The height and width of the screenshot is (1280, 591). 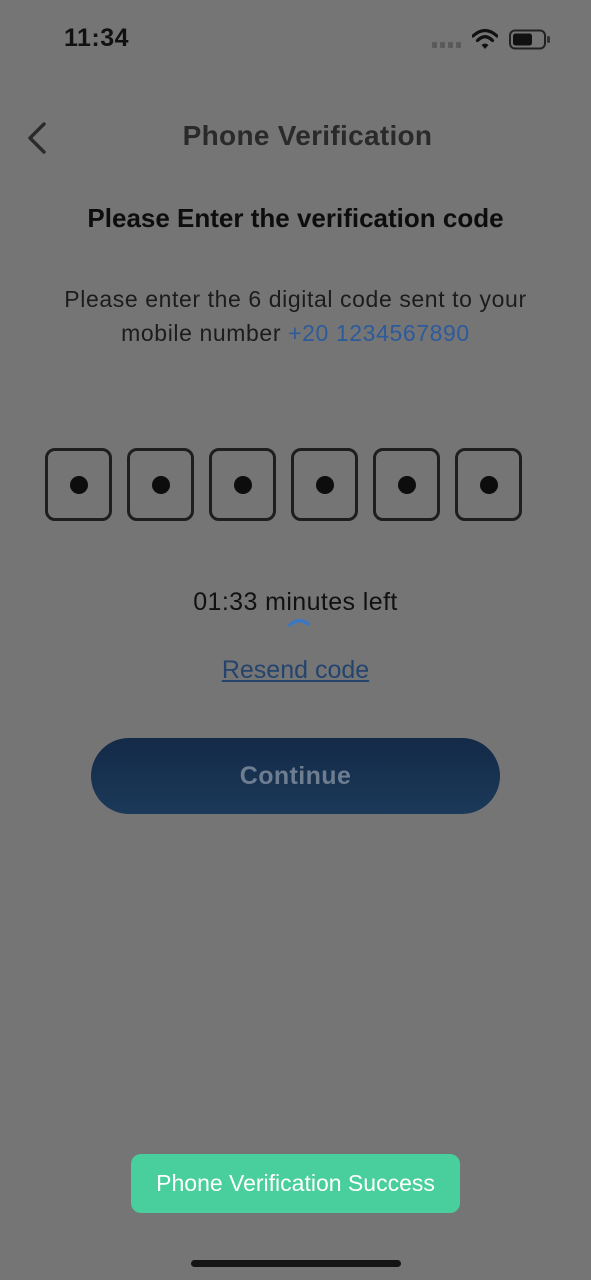 What do you see at coordinates (299, 623) in the screenshot?
I see `loading-spinner-icon` at bounding box center [299, 623].